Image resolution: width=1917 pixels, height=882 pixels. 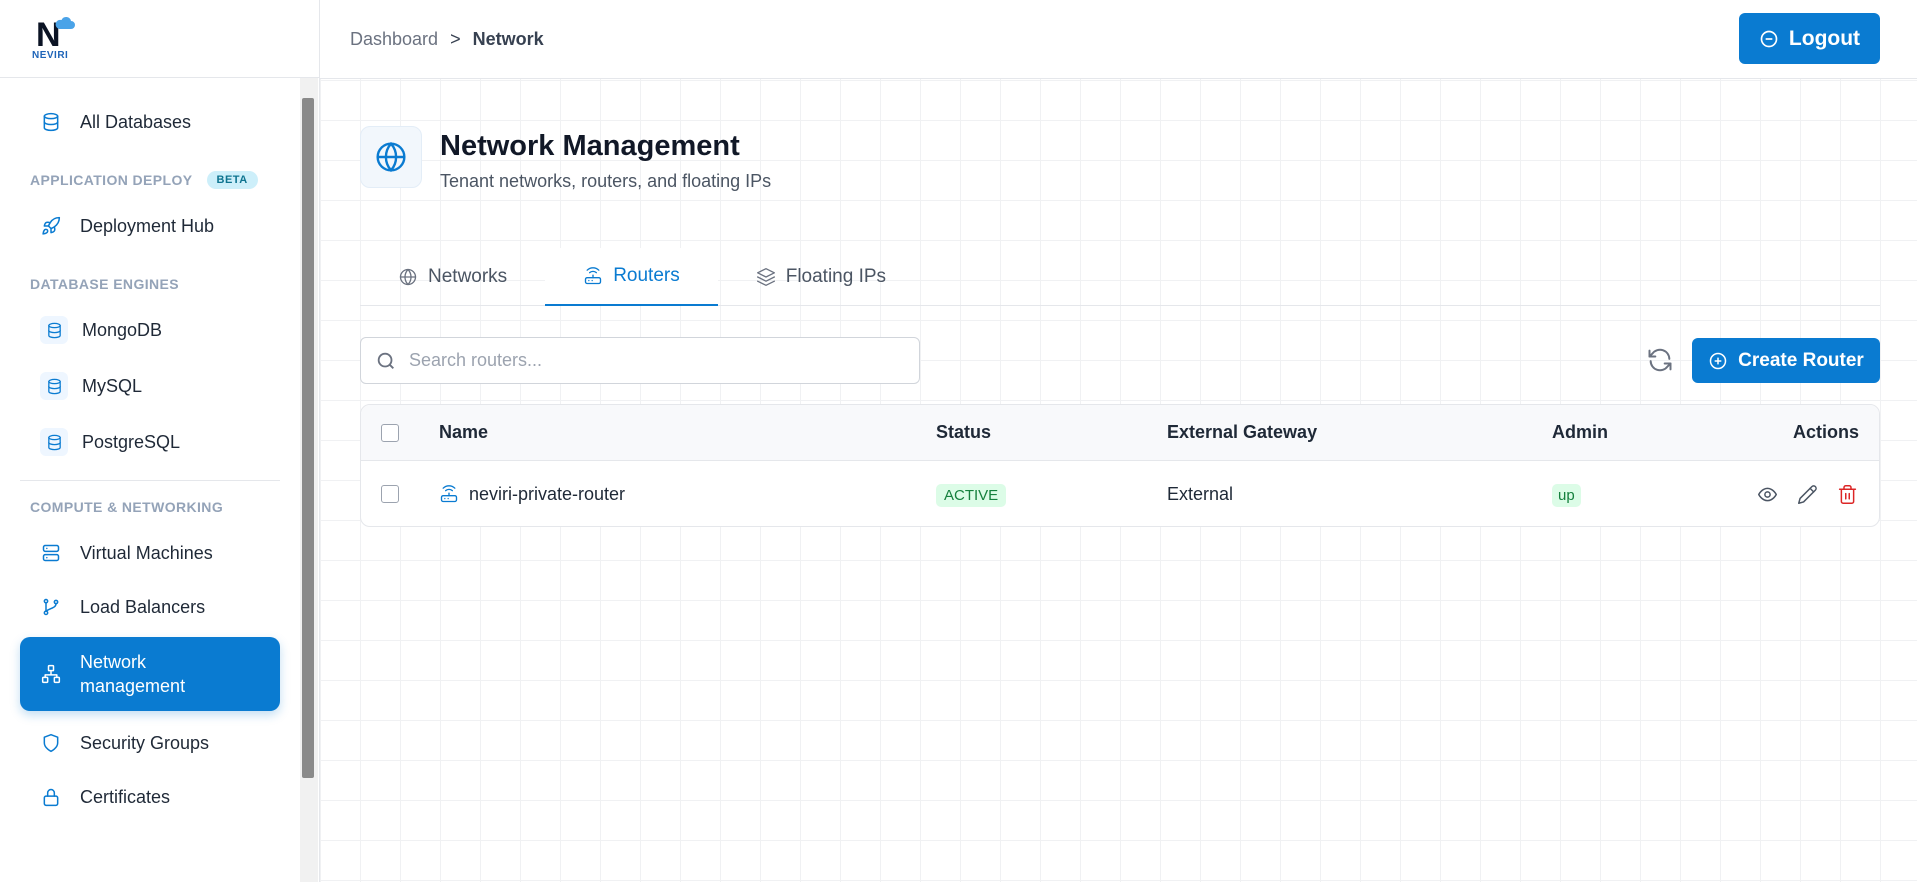 What do you see at coordinates (1242, 432) in the screenshot?
I see `column-header-external-gateway: External Gateway` at bounding box center [1242, 432].